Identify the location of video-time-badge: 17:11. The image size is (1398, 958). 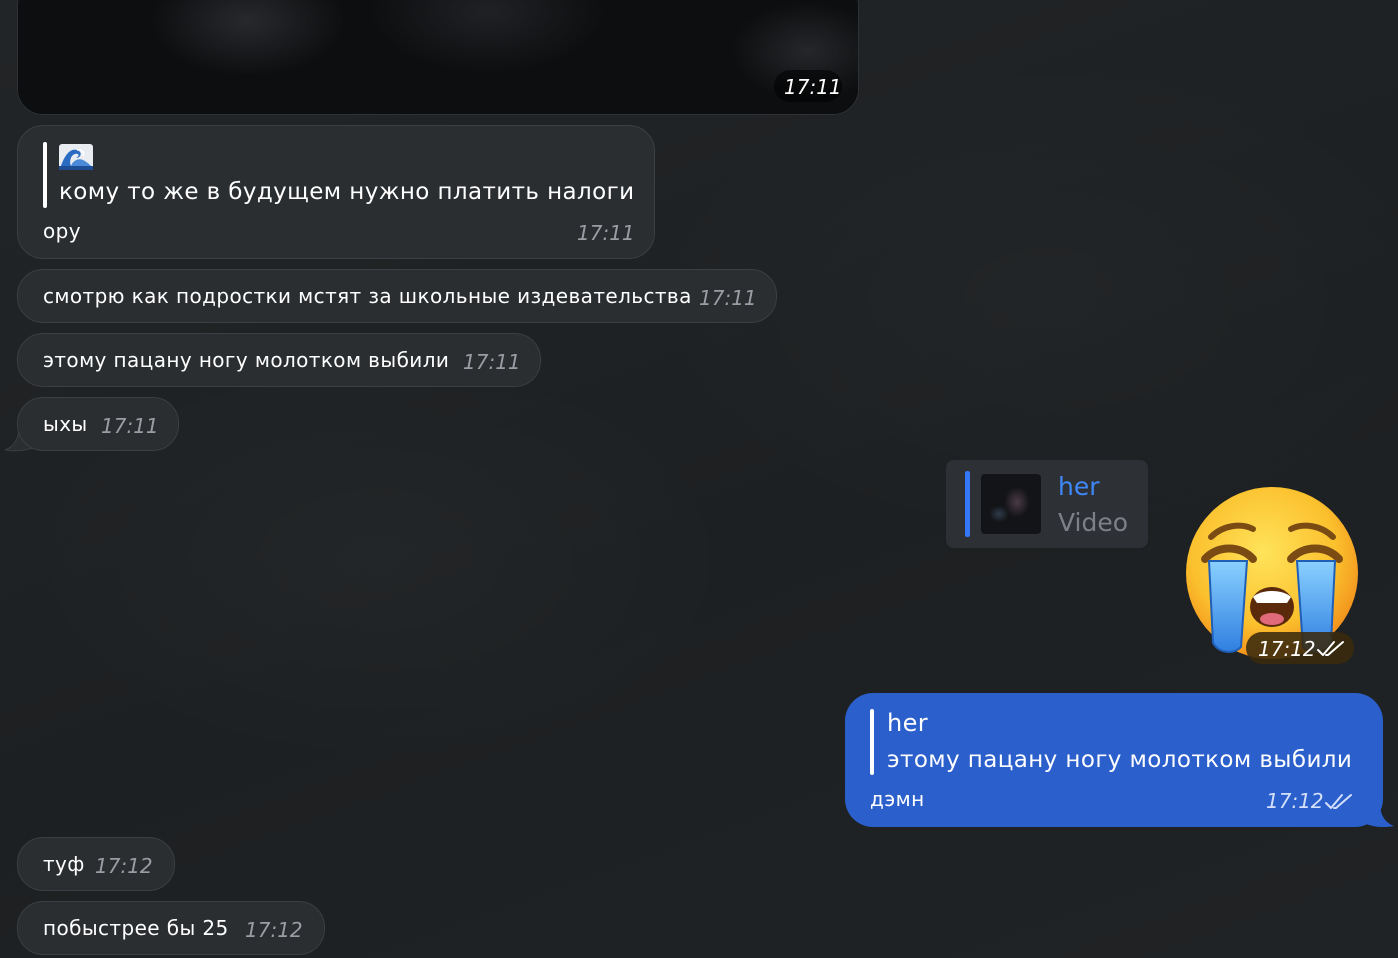
(808, 86).